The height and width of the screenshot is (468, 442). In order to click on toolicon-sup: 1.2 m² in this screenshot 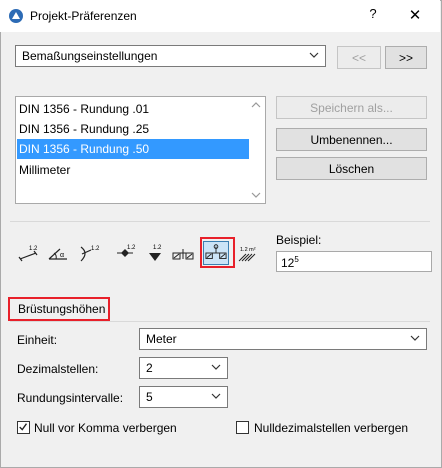, I will do `click(248, 250)`.